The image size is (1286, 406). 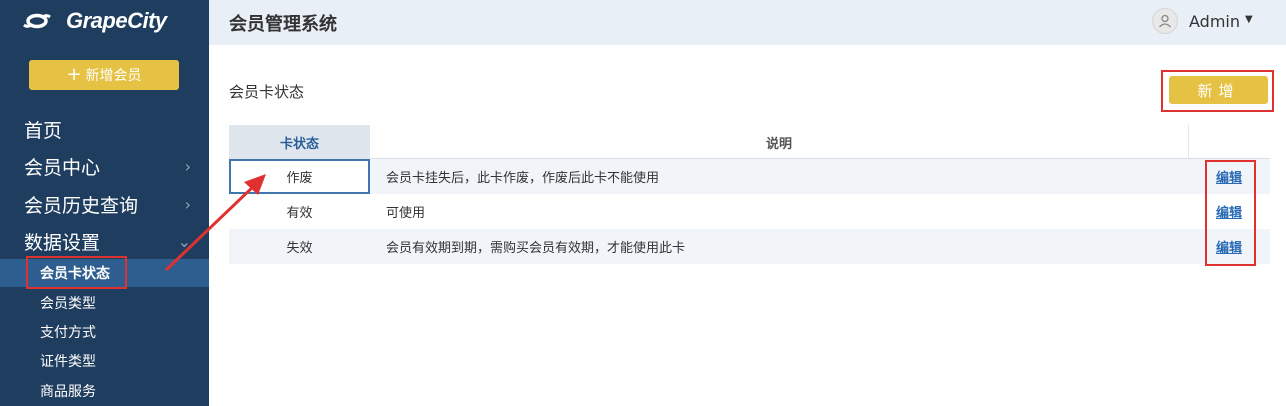 I want to click on brand-logo: GrapeCity, so click(x=94, y=21).